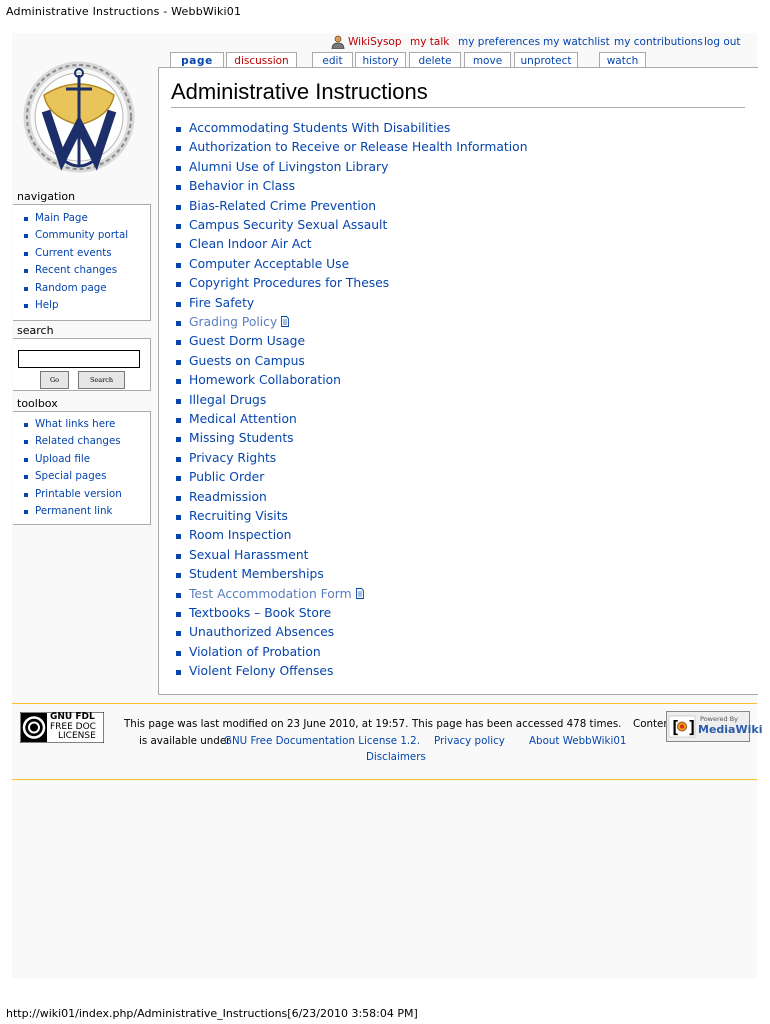 The width and height of the screenshot is (770, 1024). Describe the element at coordinates (250, 244) in the screenshot. I see `instruction-link: Clean Indoor Air Act` at that location.